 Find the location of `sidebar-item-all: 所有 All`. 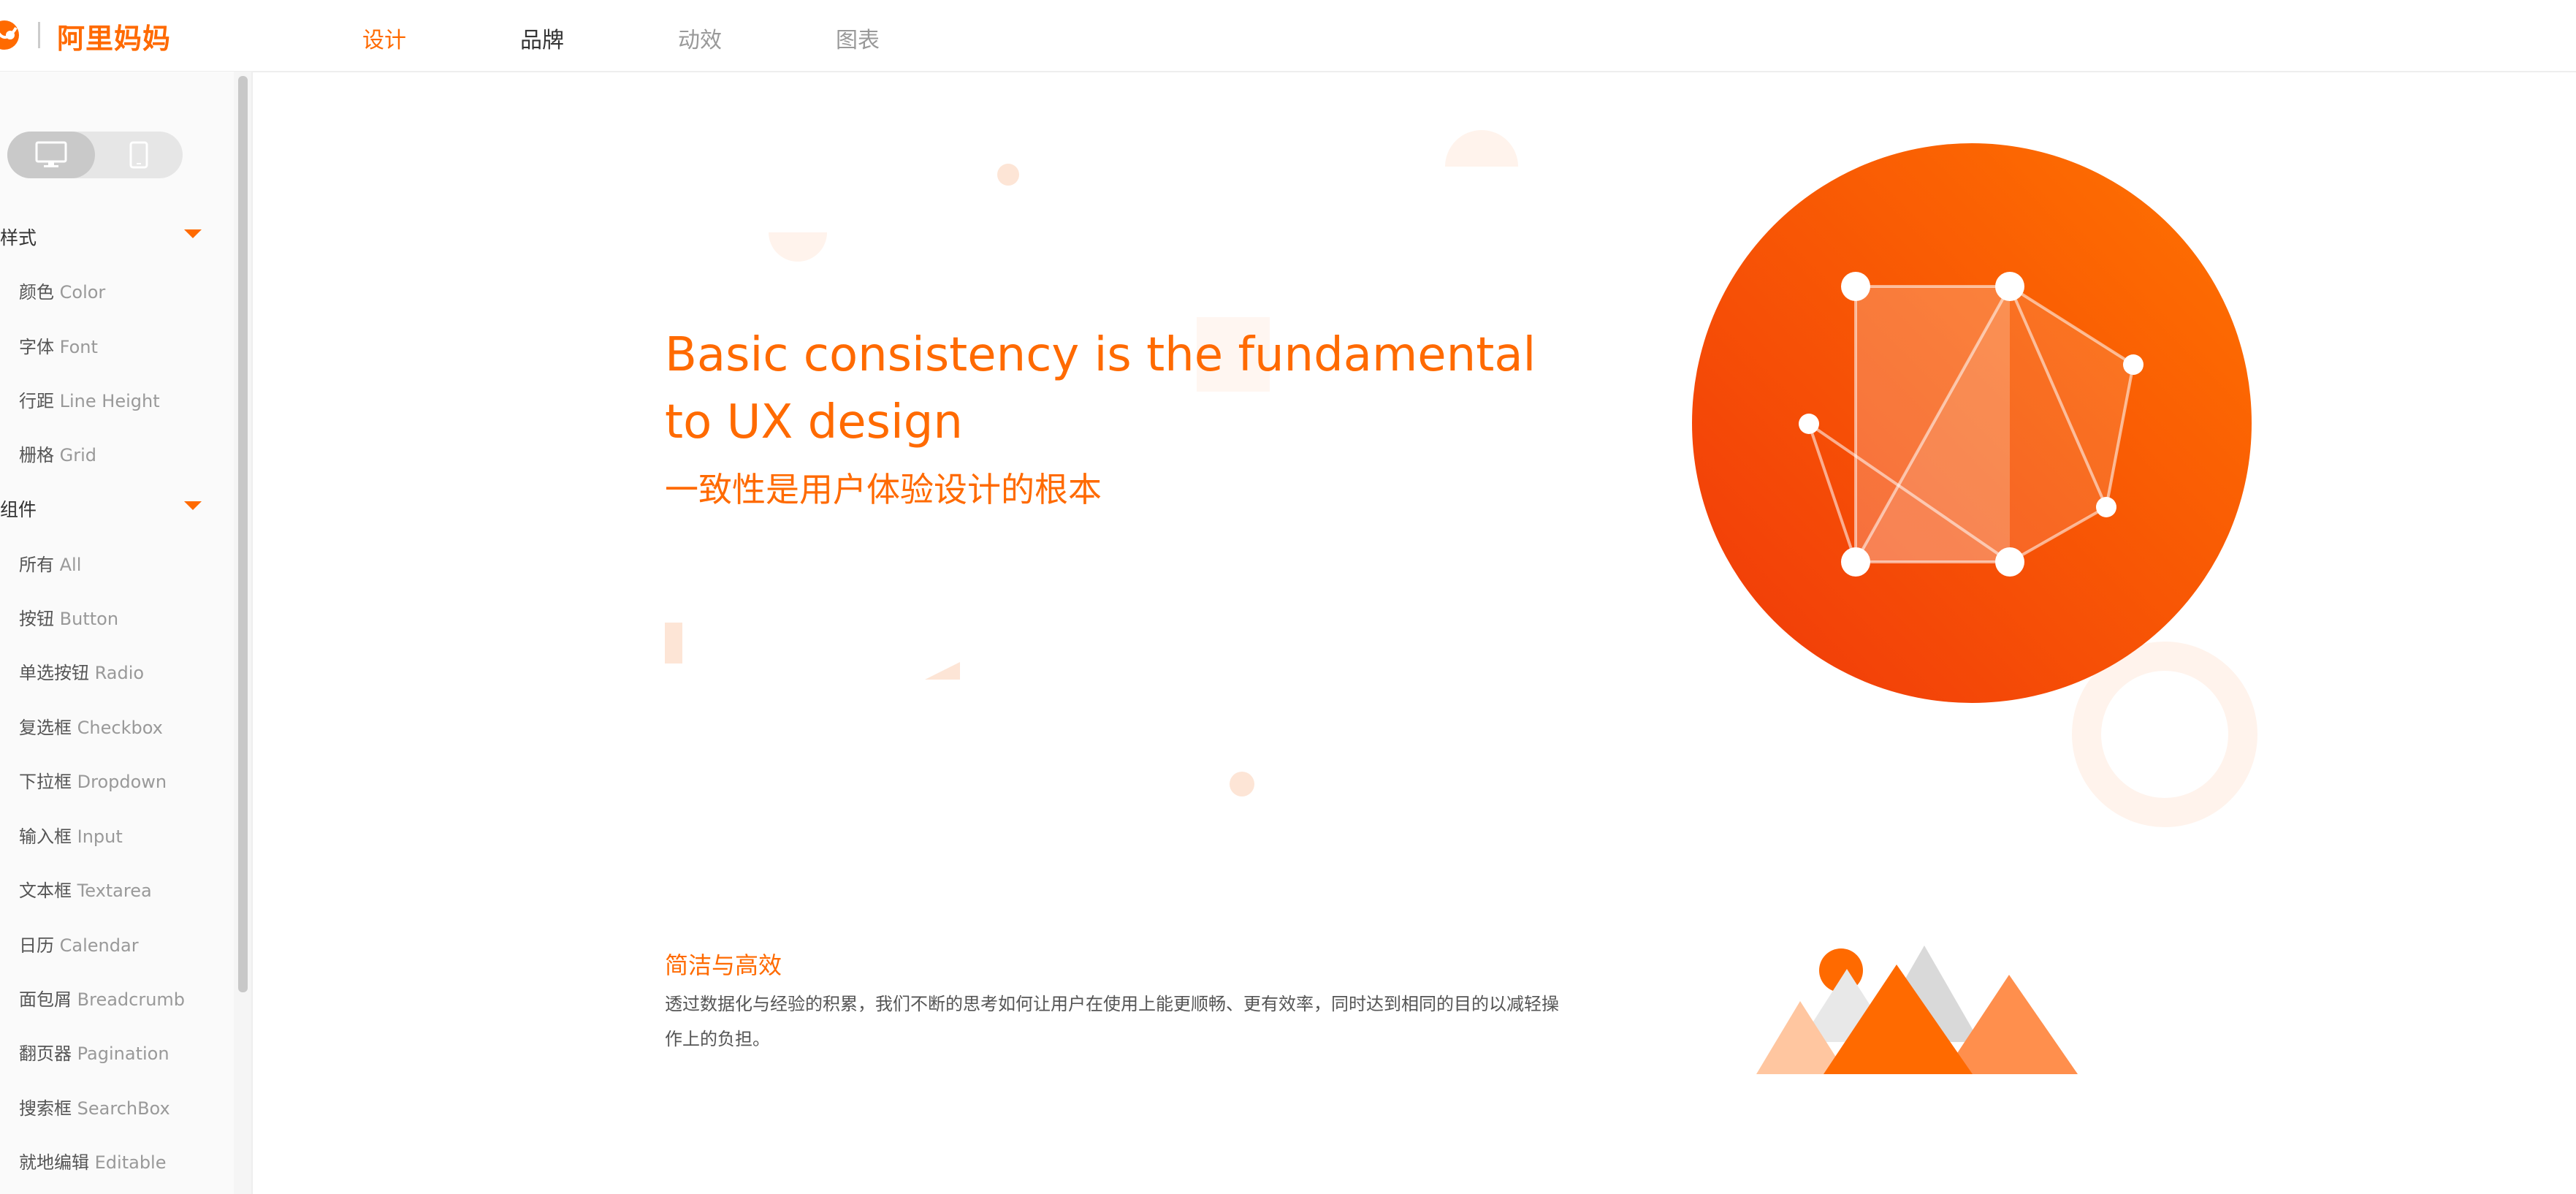

sidebar-item-all: 所有 All is located at coordinates (50, 563).